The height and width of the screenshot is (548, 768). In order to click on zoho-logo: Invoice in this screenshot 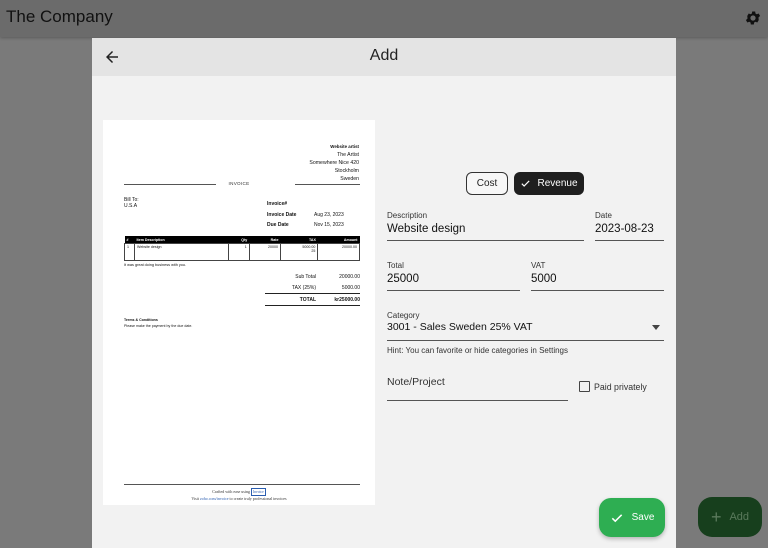, I will do `click(258, 492)`.